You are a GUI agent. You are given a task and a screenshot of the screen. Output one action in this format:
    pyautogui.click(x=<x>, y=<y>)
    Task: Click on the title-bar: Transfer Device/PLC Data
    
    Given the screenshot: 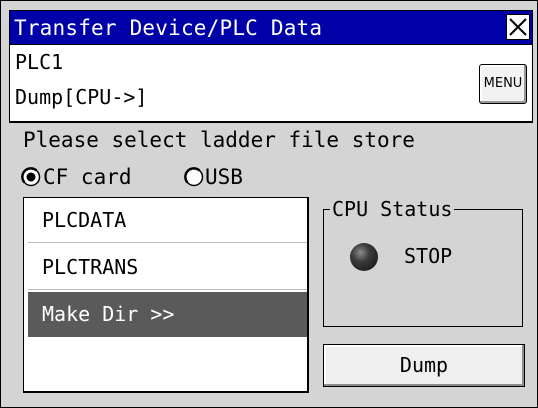 What is the action you would take?
    pyautogui.click(x=271, y=27)
    